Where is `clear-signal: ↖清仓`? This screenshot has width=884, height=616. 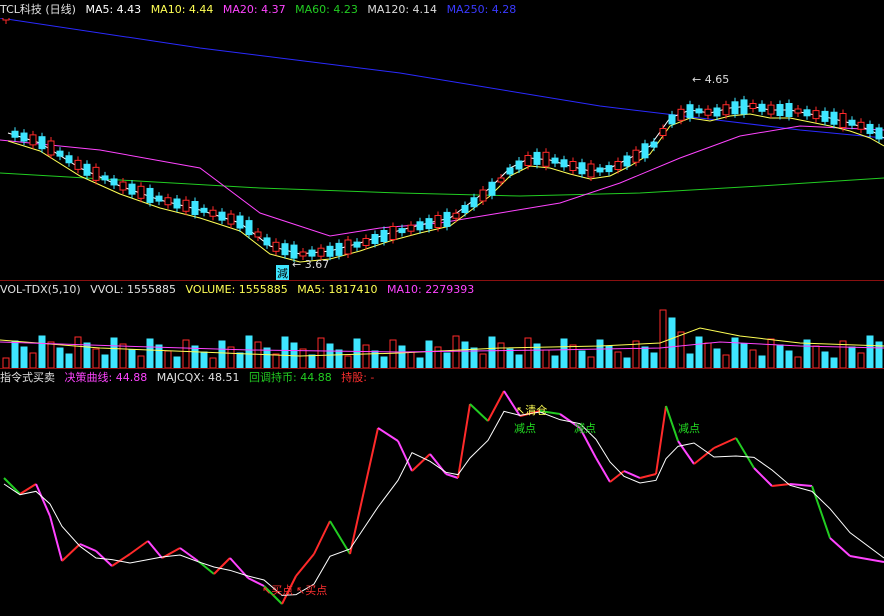 clear-signal: ↖清仓 is located at coordinates (532, 410).